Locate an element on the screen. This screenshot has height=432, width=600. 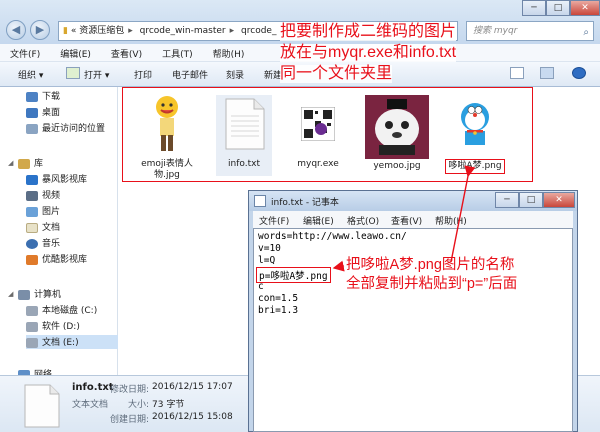
notepad-close-button: ✕ is located at coordinates (559, 200).